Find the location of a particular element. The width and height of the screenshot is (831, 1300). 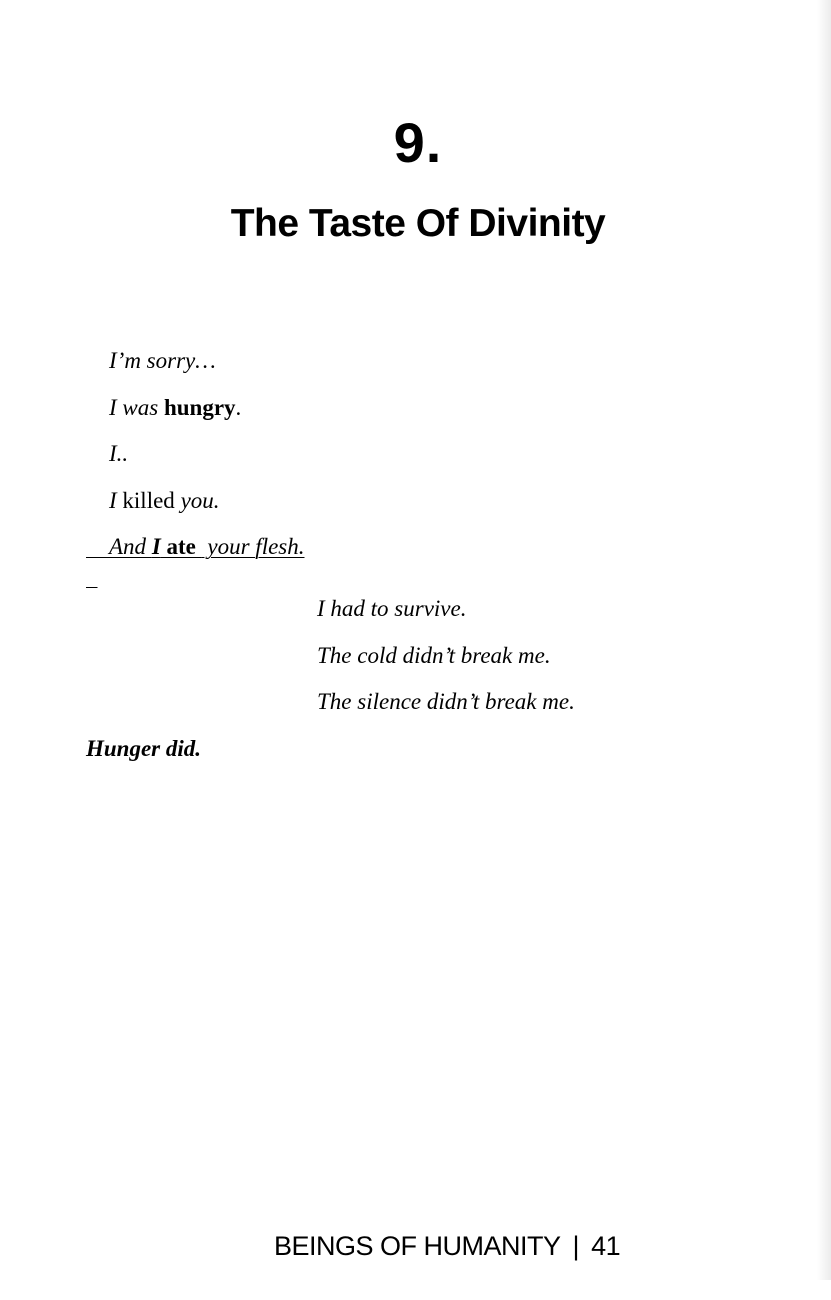

poem-line-5-pronoun: I is located at coordinates (156, 546).